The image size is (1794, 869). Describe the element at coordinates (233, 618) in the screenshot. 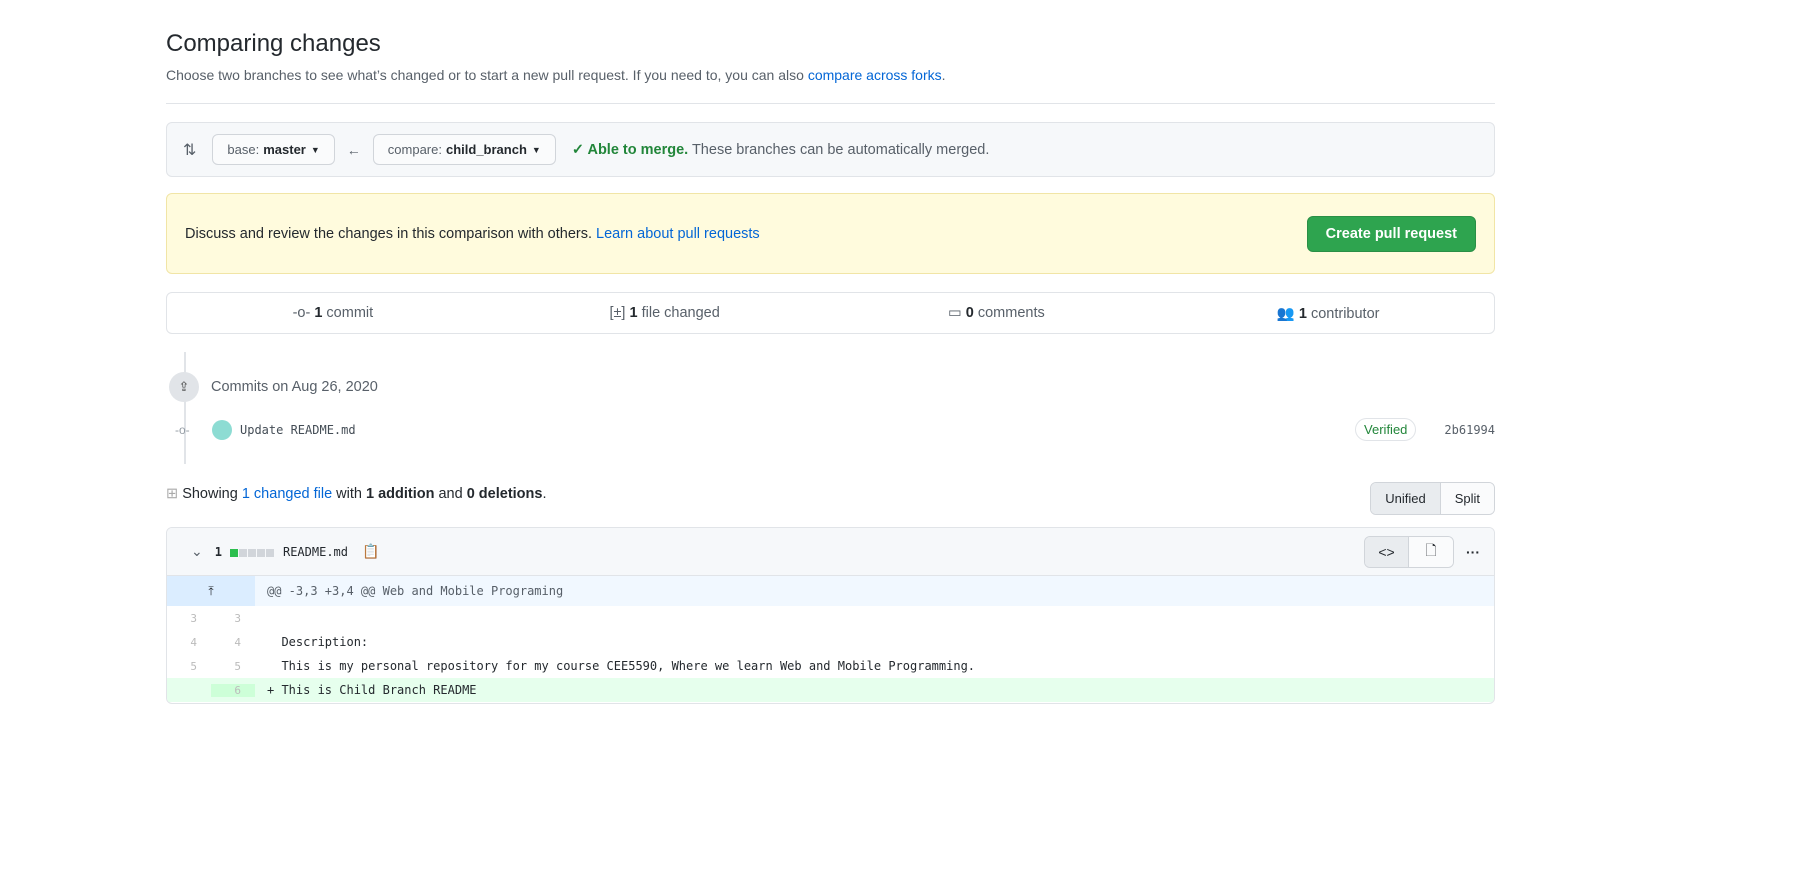

I see `new-line-number: 3` at that location.